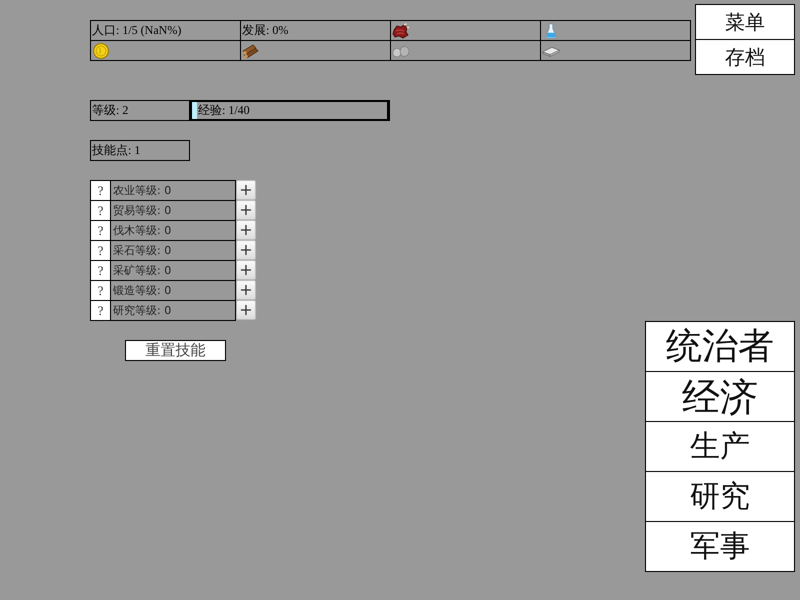  What do you see at coordinates (223, 110) in the screenshot?
I see `experience-label: 经验: 1/40` at bounding box center [223, 110].